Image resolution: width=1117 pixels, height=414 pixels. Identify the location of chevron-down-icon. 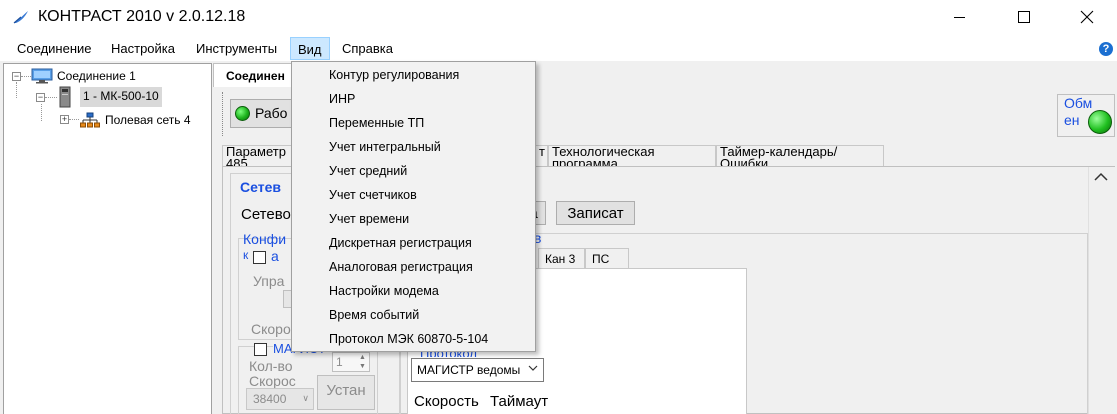
(533, 369).